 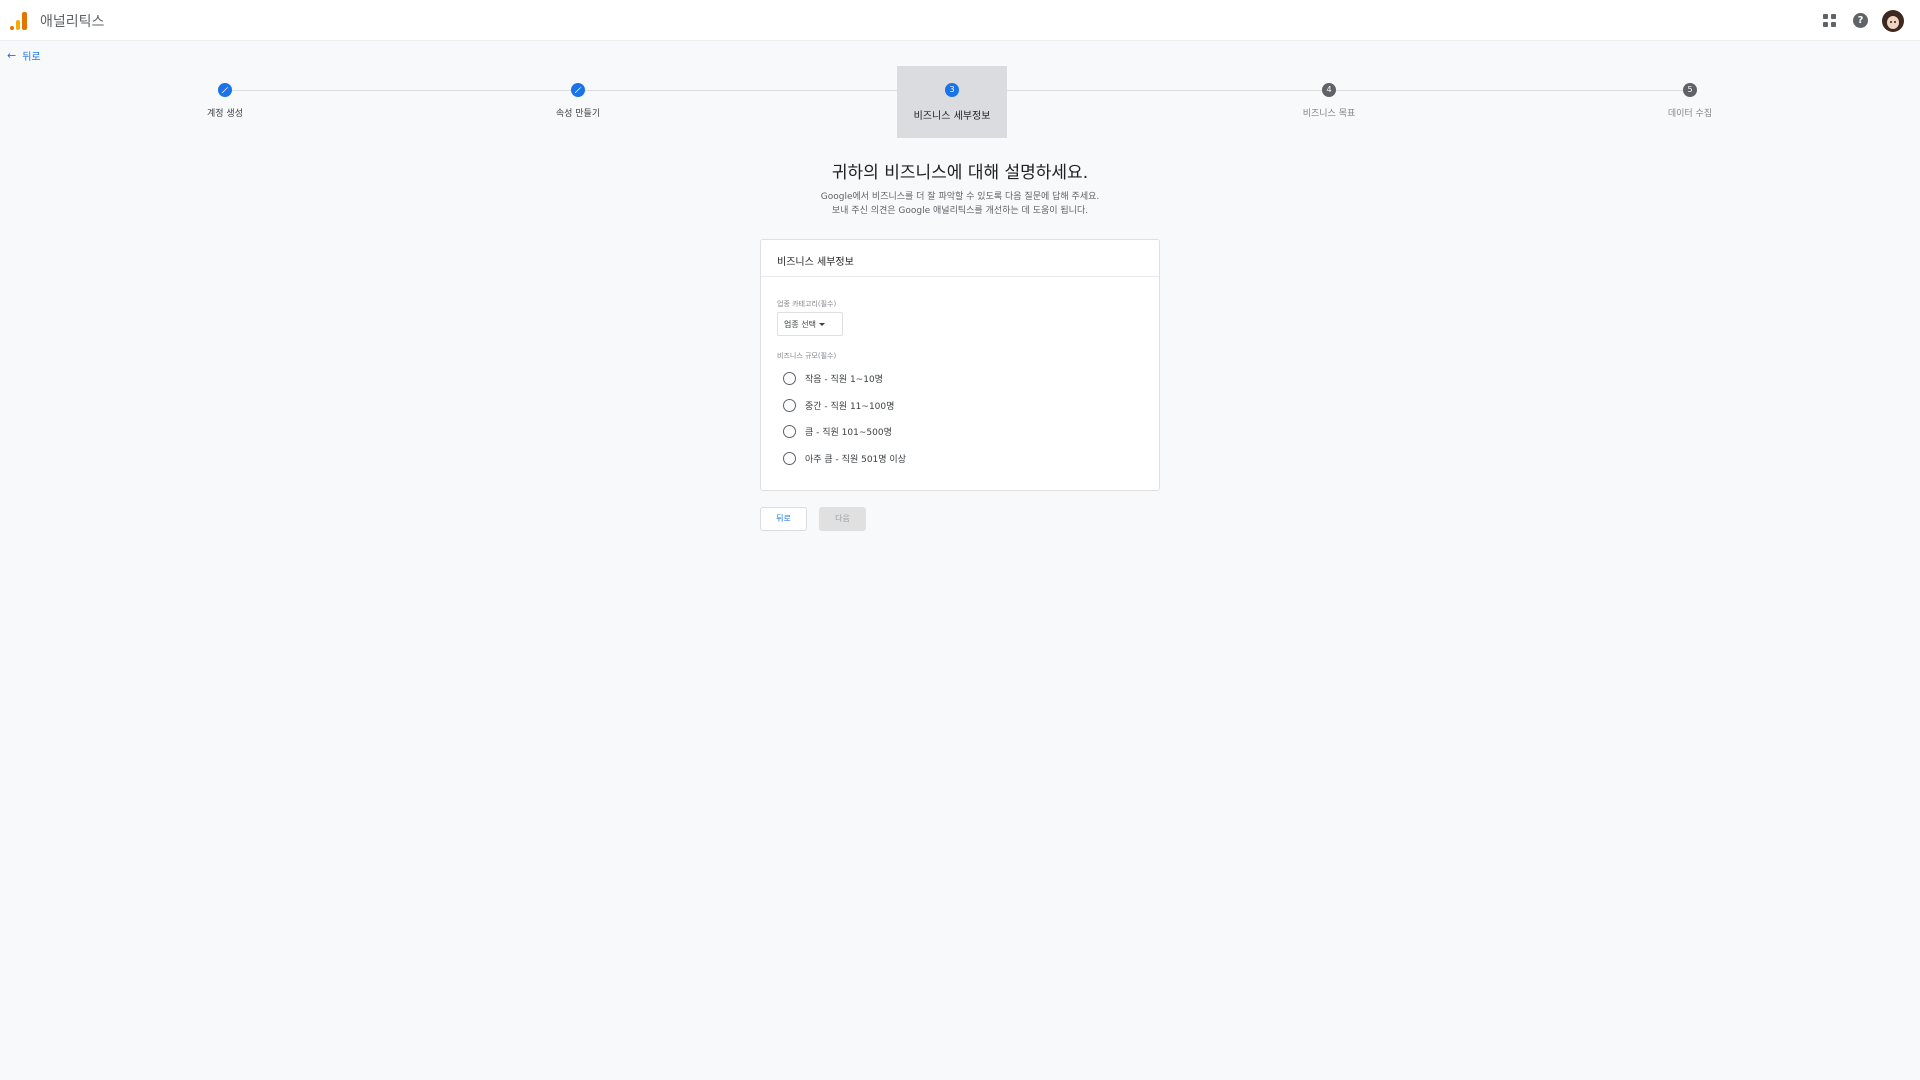 What do you see at coordinates (18, 21) in the screenshot?
I see `analytics-logo-icon` at bounding box center [18, 21].